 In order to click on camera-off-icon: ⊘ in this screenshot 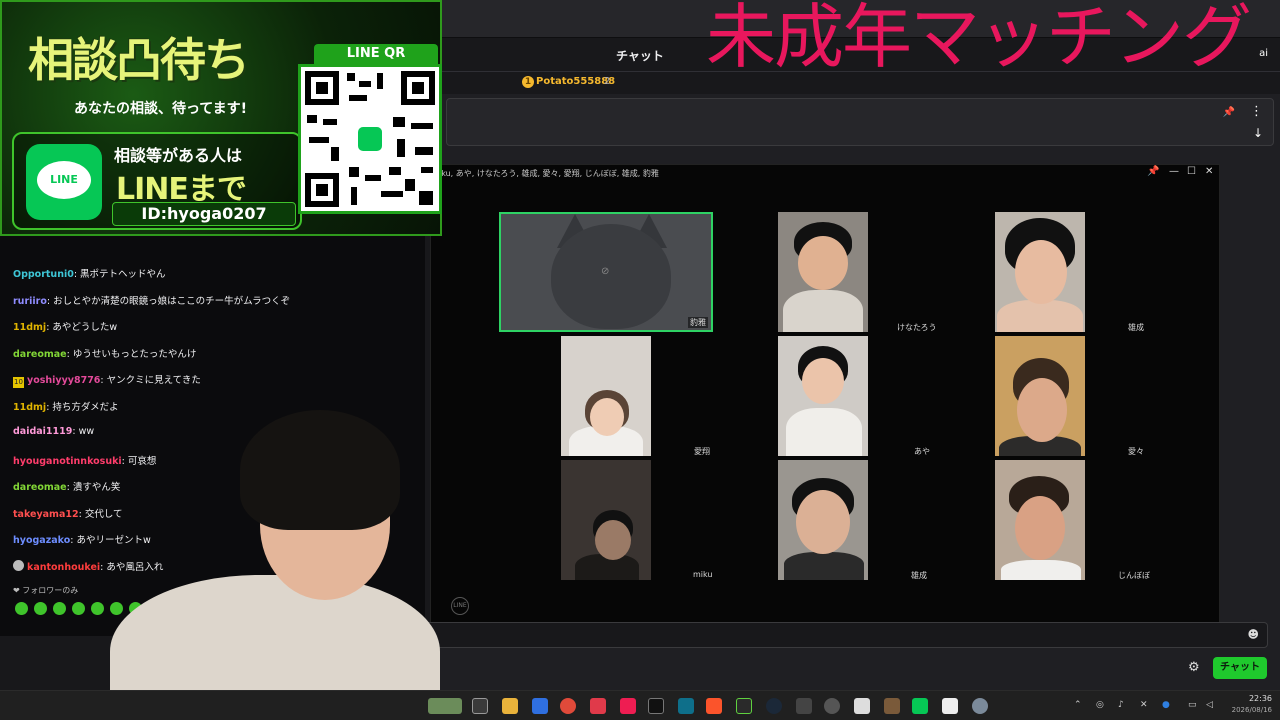, I will do `click(605, 271)`.